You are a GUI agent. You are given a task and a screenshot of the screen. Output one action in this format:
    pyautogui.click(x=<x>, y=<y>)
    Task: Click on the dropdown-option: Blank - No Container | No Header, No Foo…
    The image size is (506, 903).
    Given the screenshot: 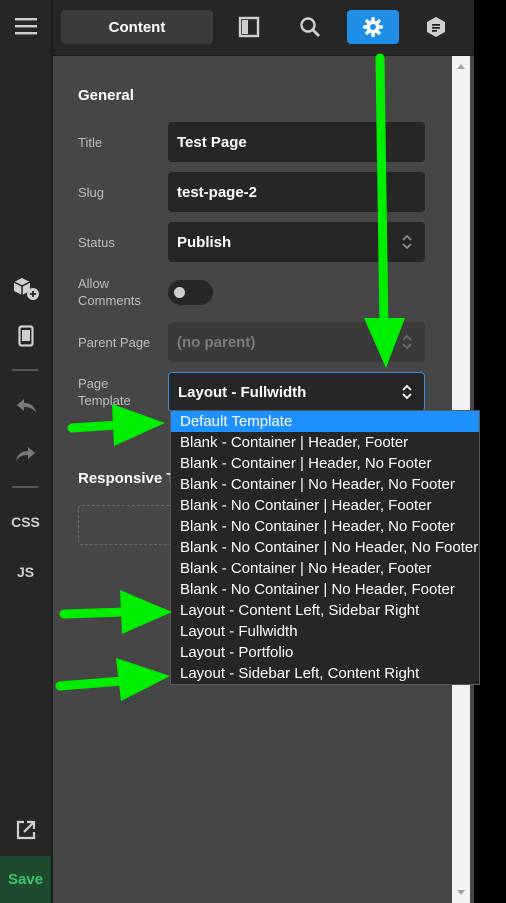 What is the action you would take?
    pyautogui.click(x=325, y=547)
    